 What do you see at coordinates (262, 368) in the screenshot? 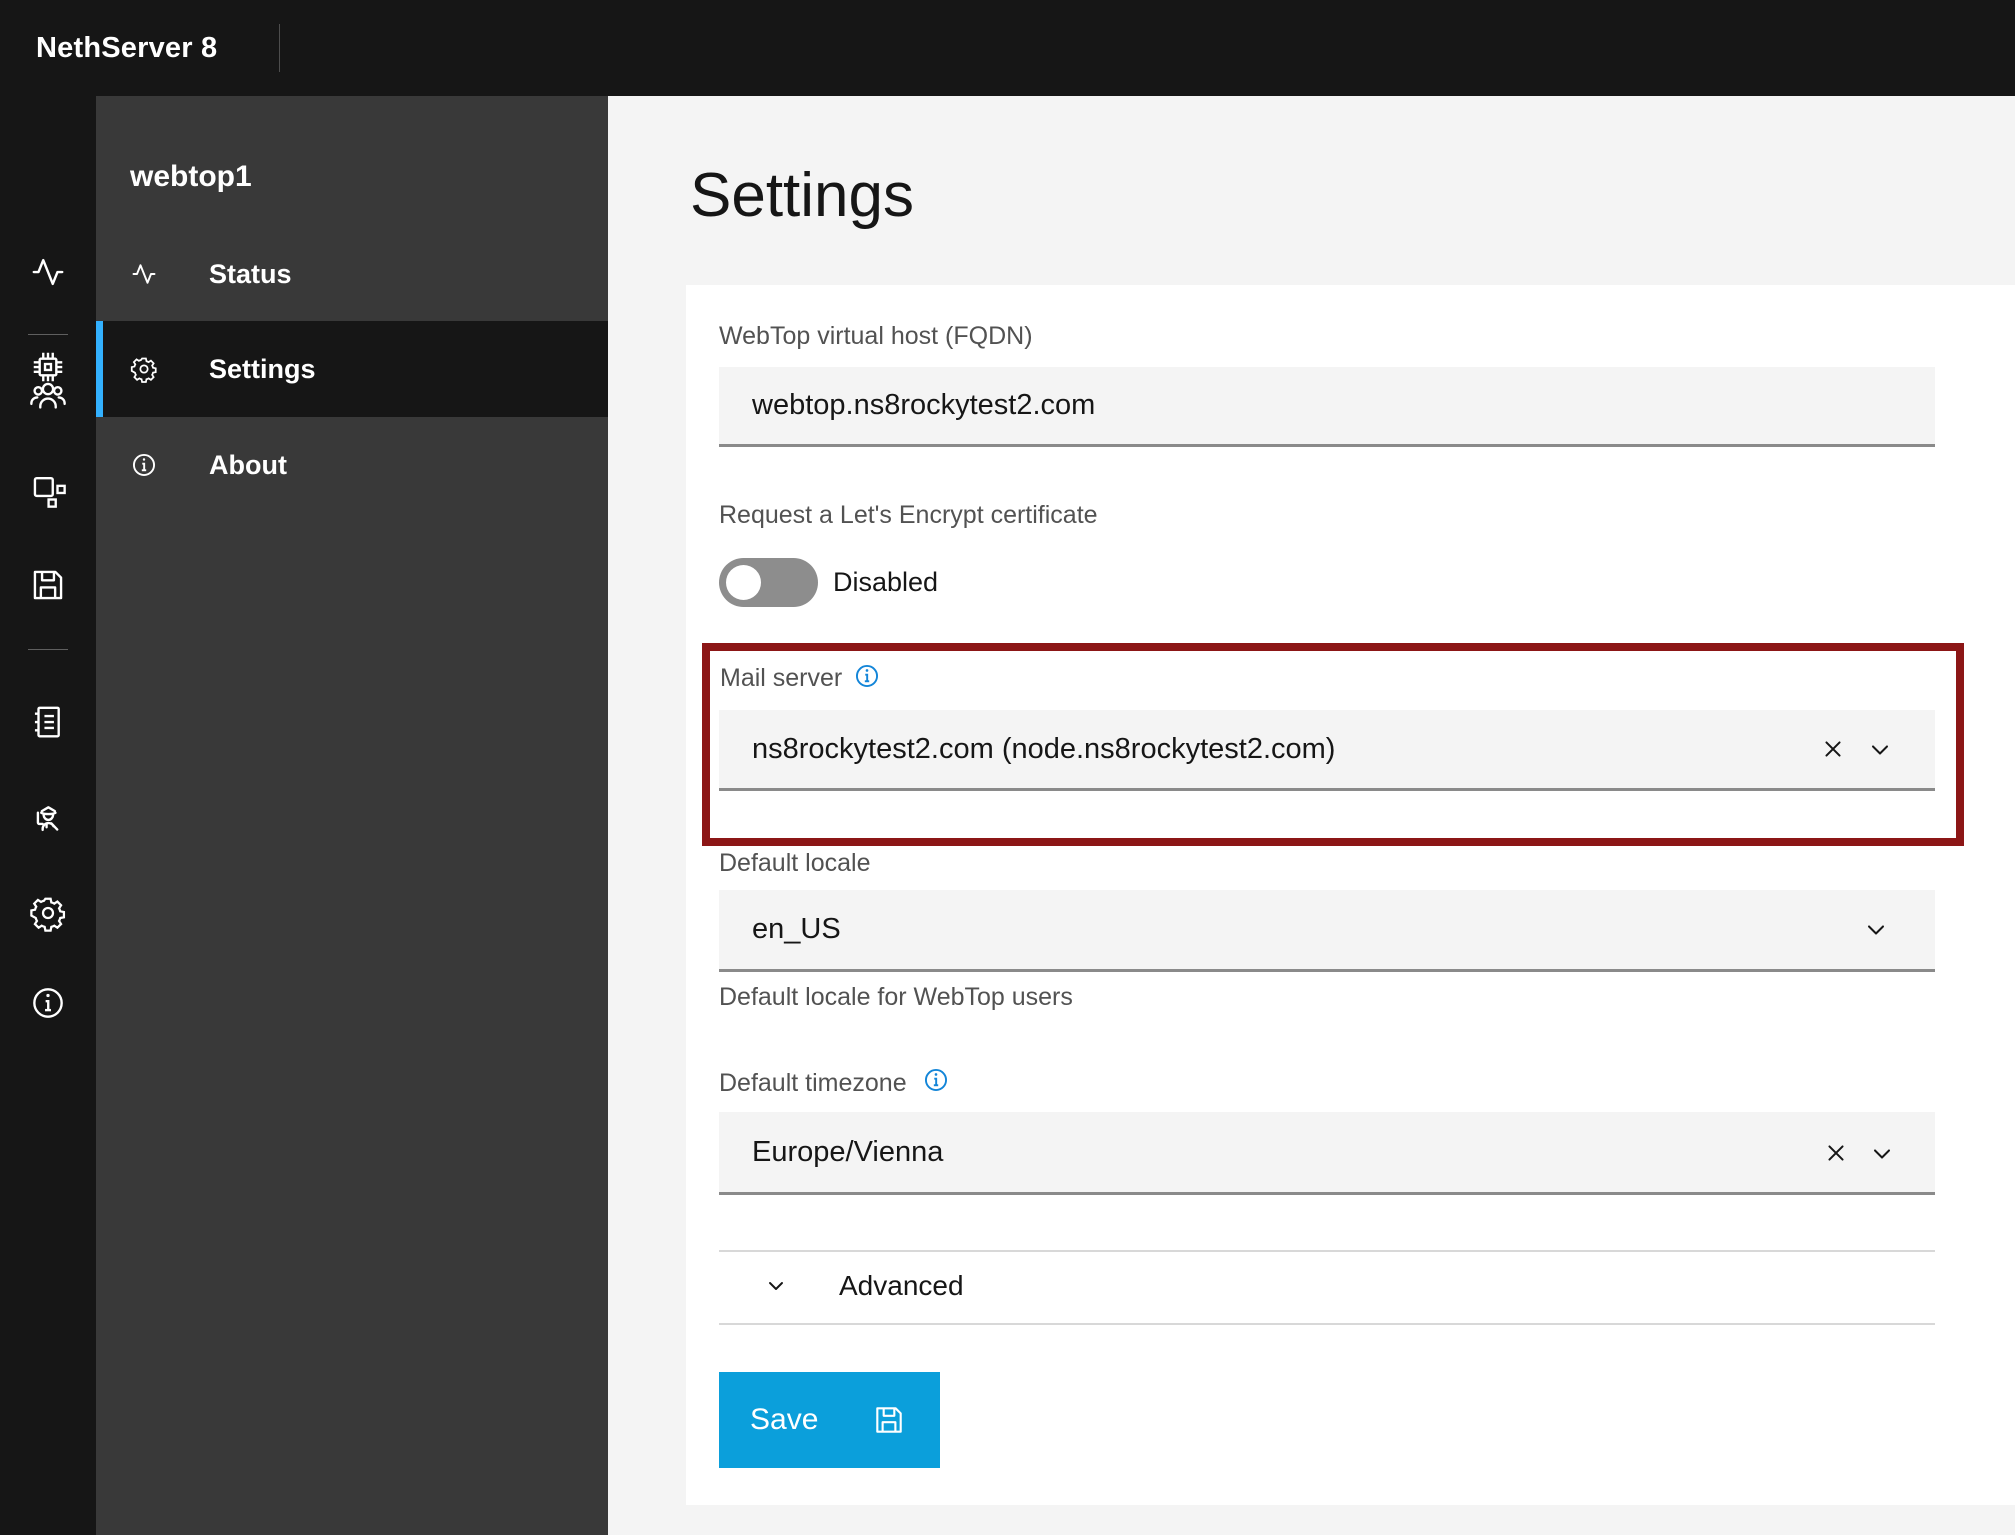
I see `sidebar-item-label: Settings` at bounding box center [262, 368].